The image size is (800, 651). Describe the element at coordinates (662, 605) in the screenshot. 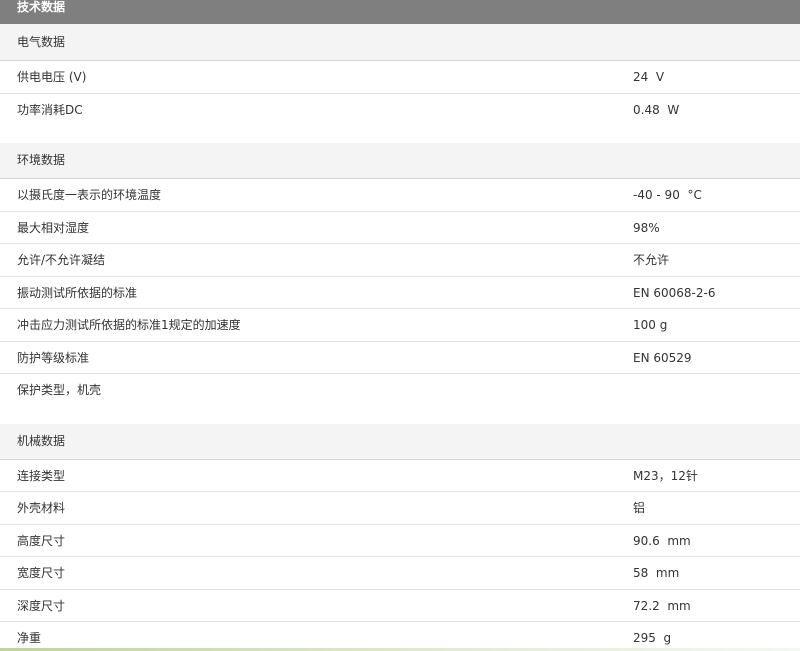

I see `row-value: 72.2 mm` at that location.